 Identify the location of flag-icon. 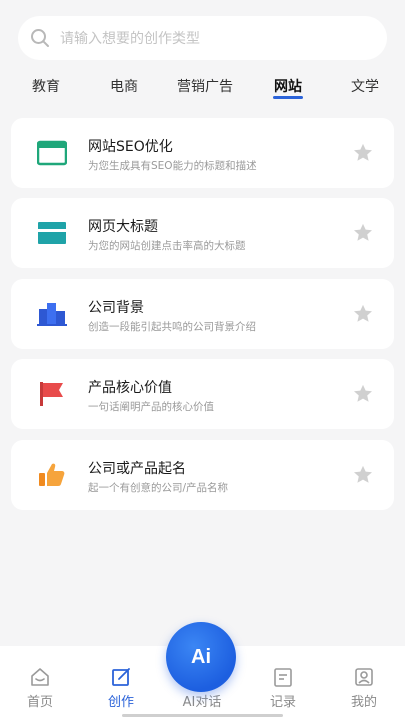
(51, 394).